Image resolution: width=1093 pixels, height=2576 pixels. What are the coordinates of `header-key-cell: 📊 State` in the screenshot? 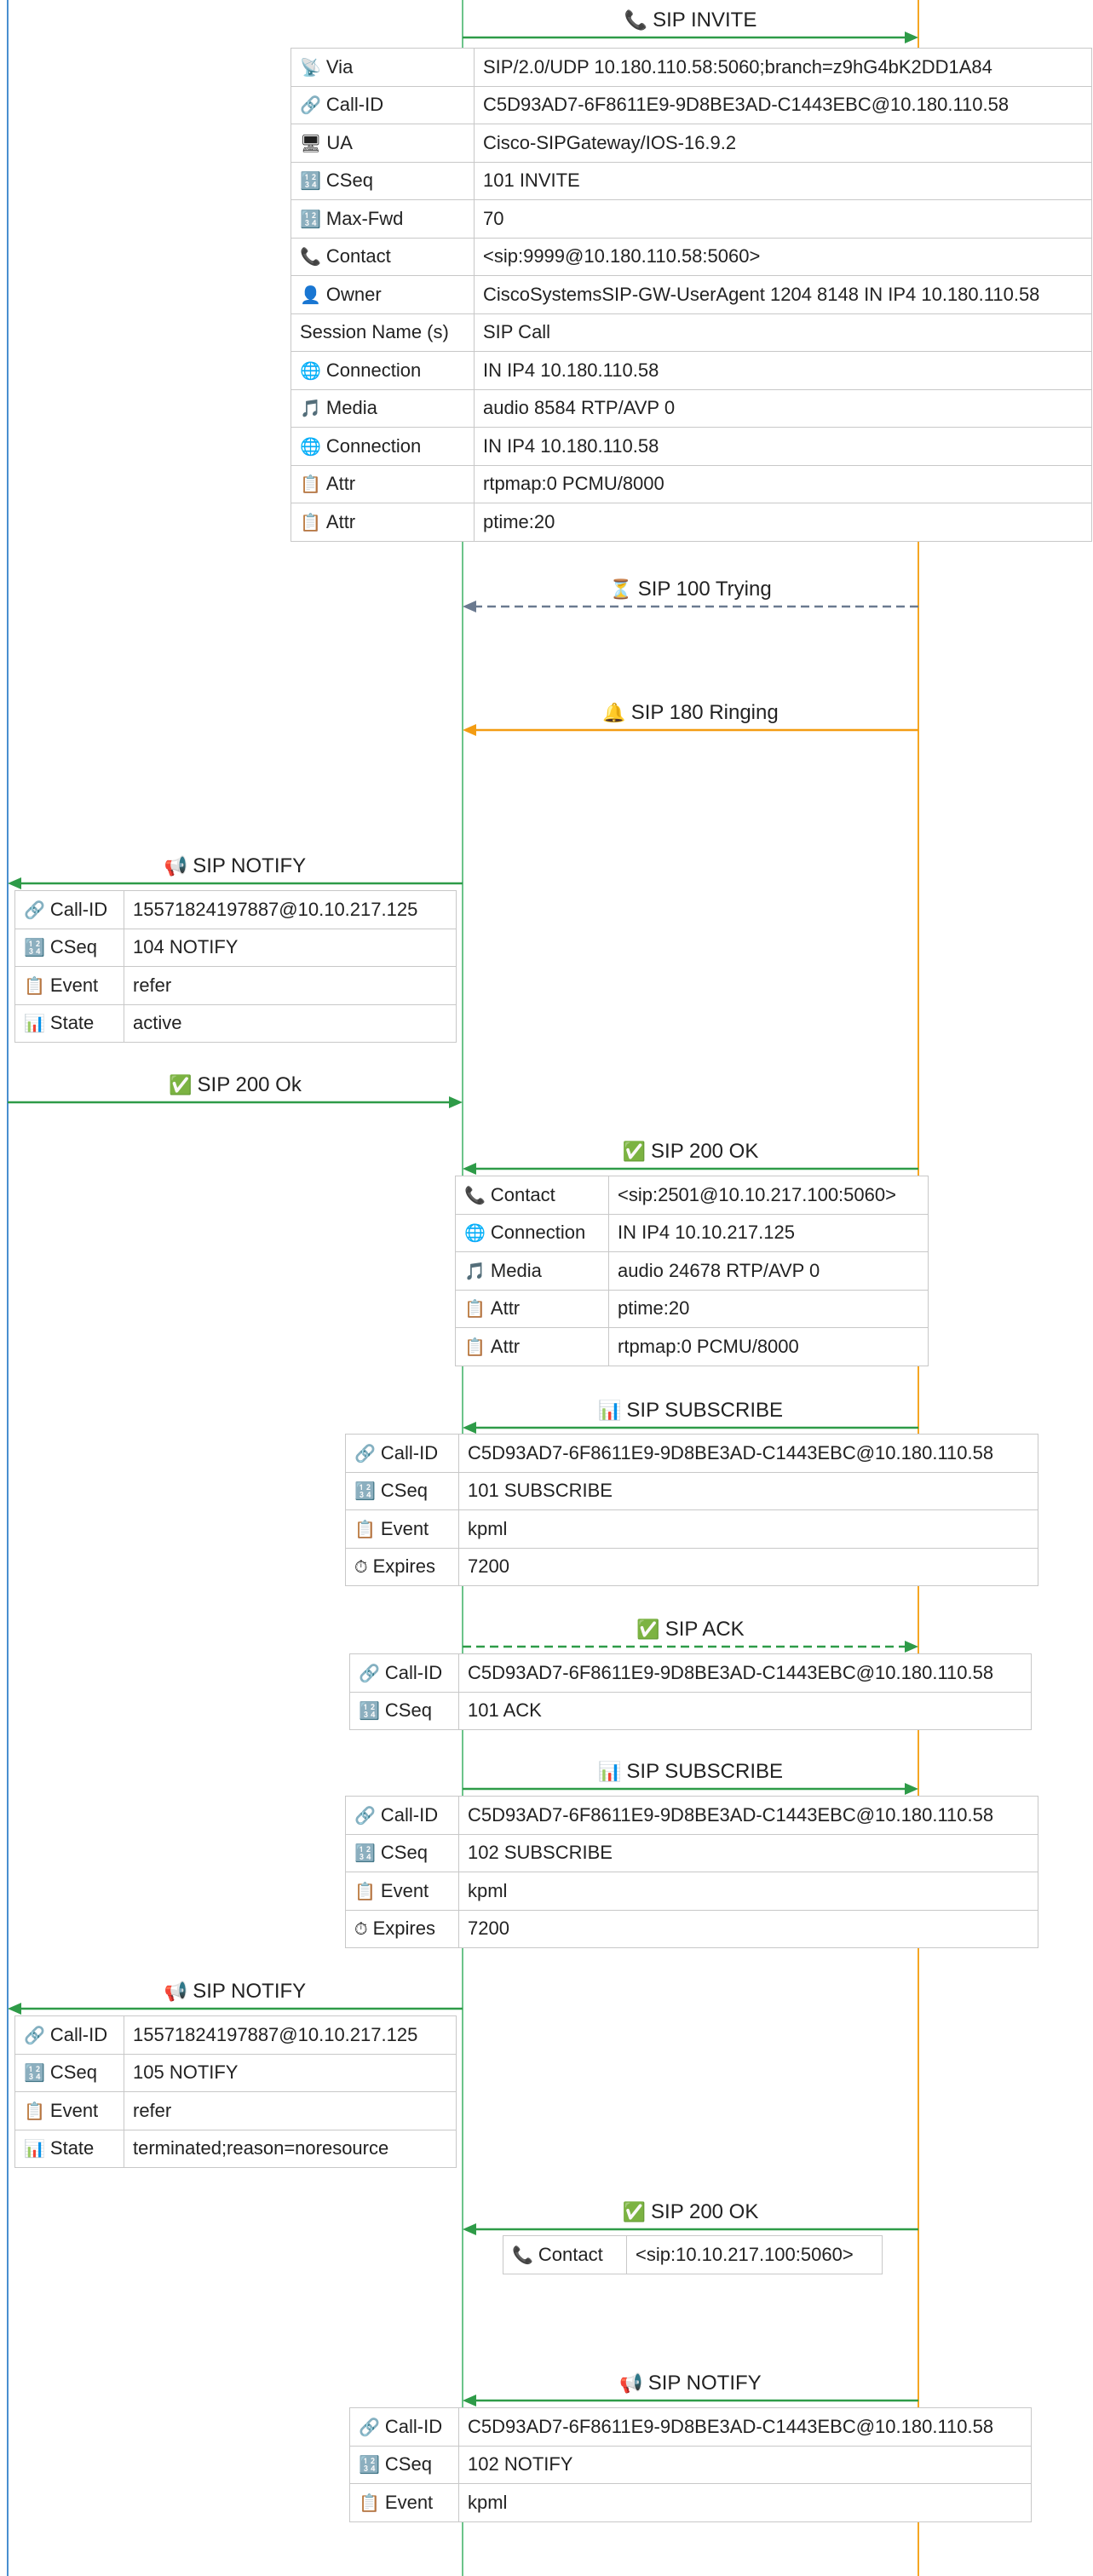 It's located at (69, 2148).